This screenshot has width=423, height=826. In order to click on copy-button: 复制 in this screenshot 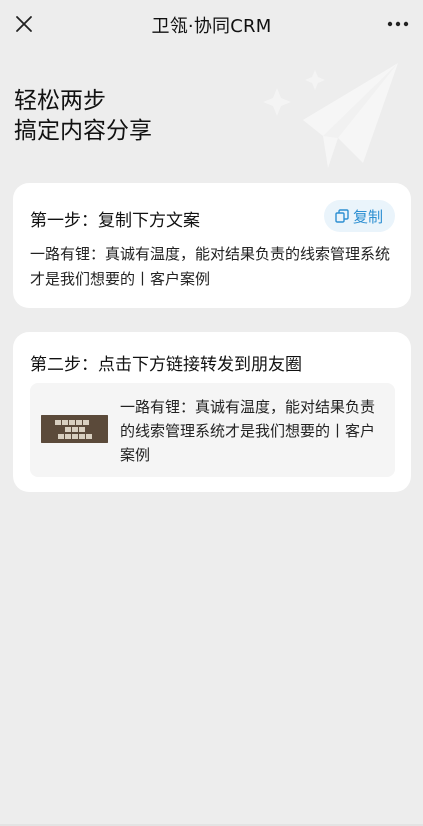, I will do `click(359, 216)`.